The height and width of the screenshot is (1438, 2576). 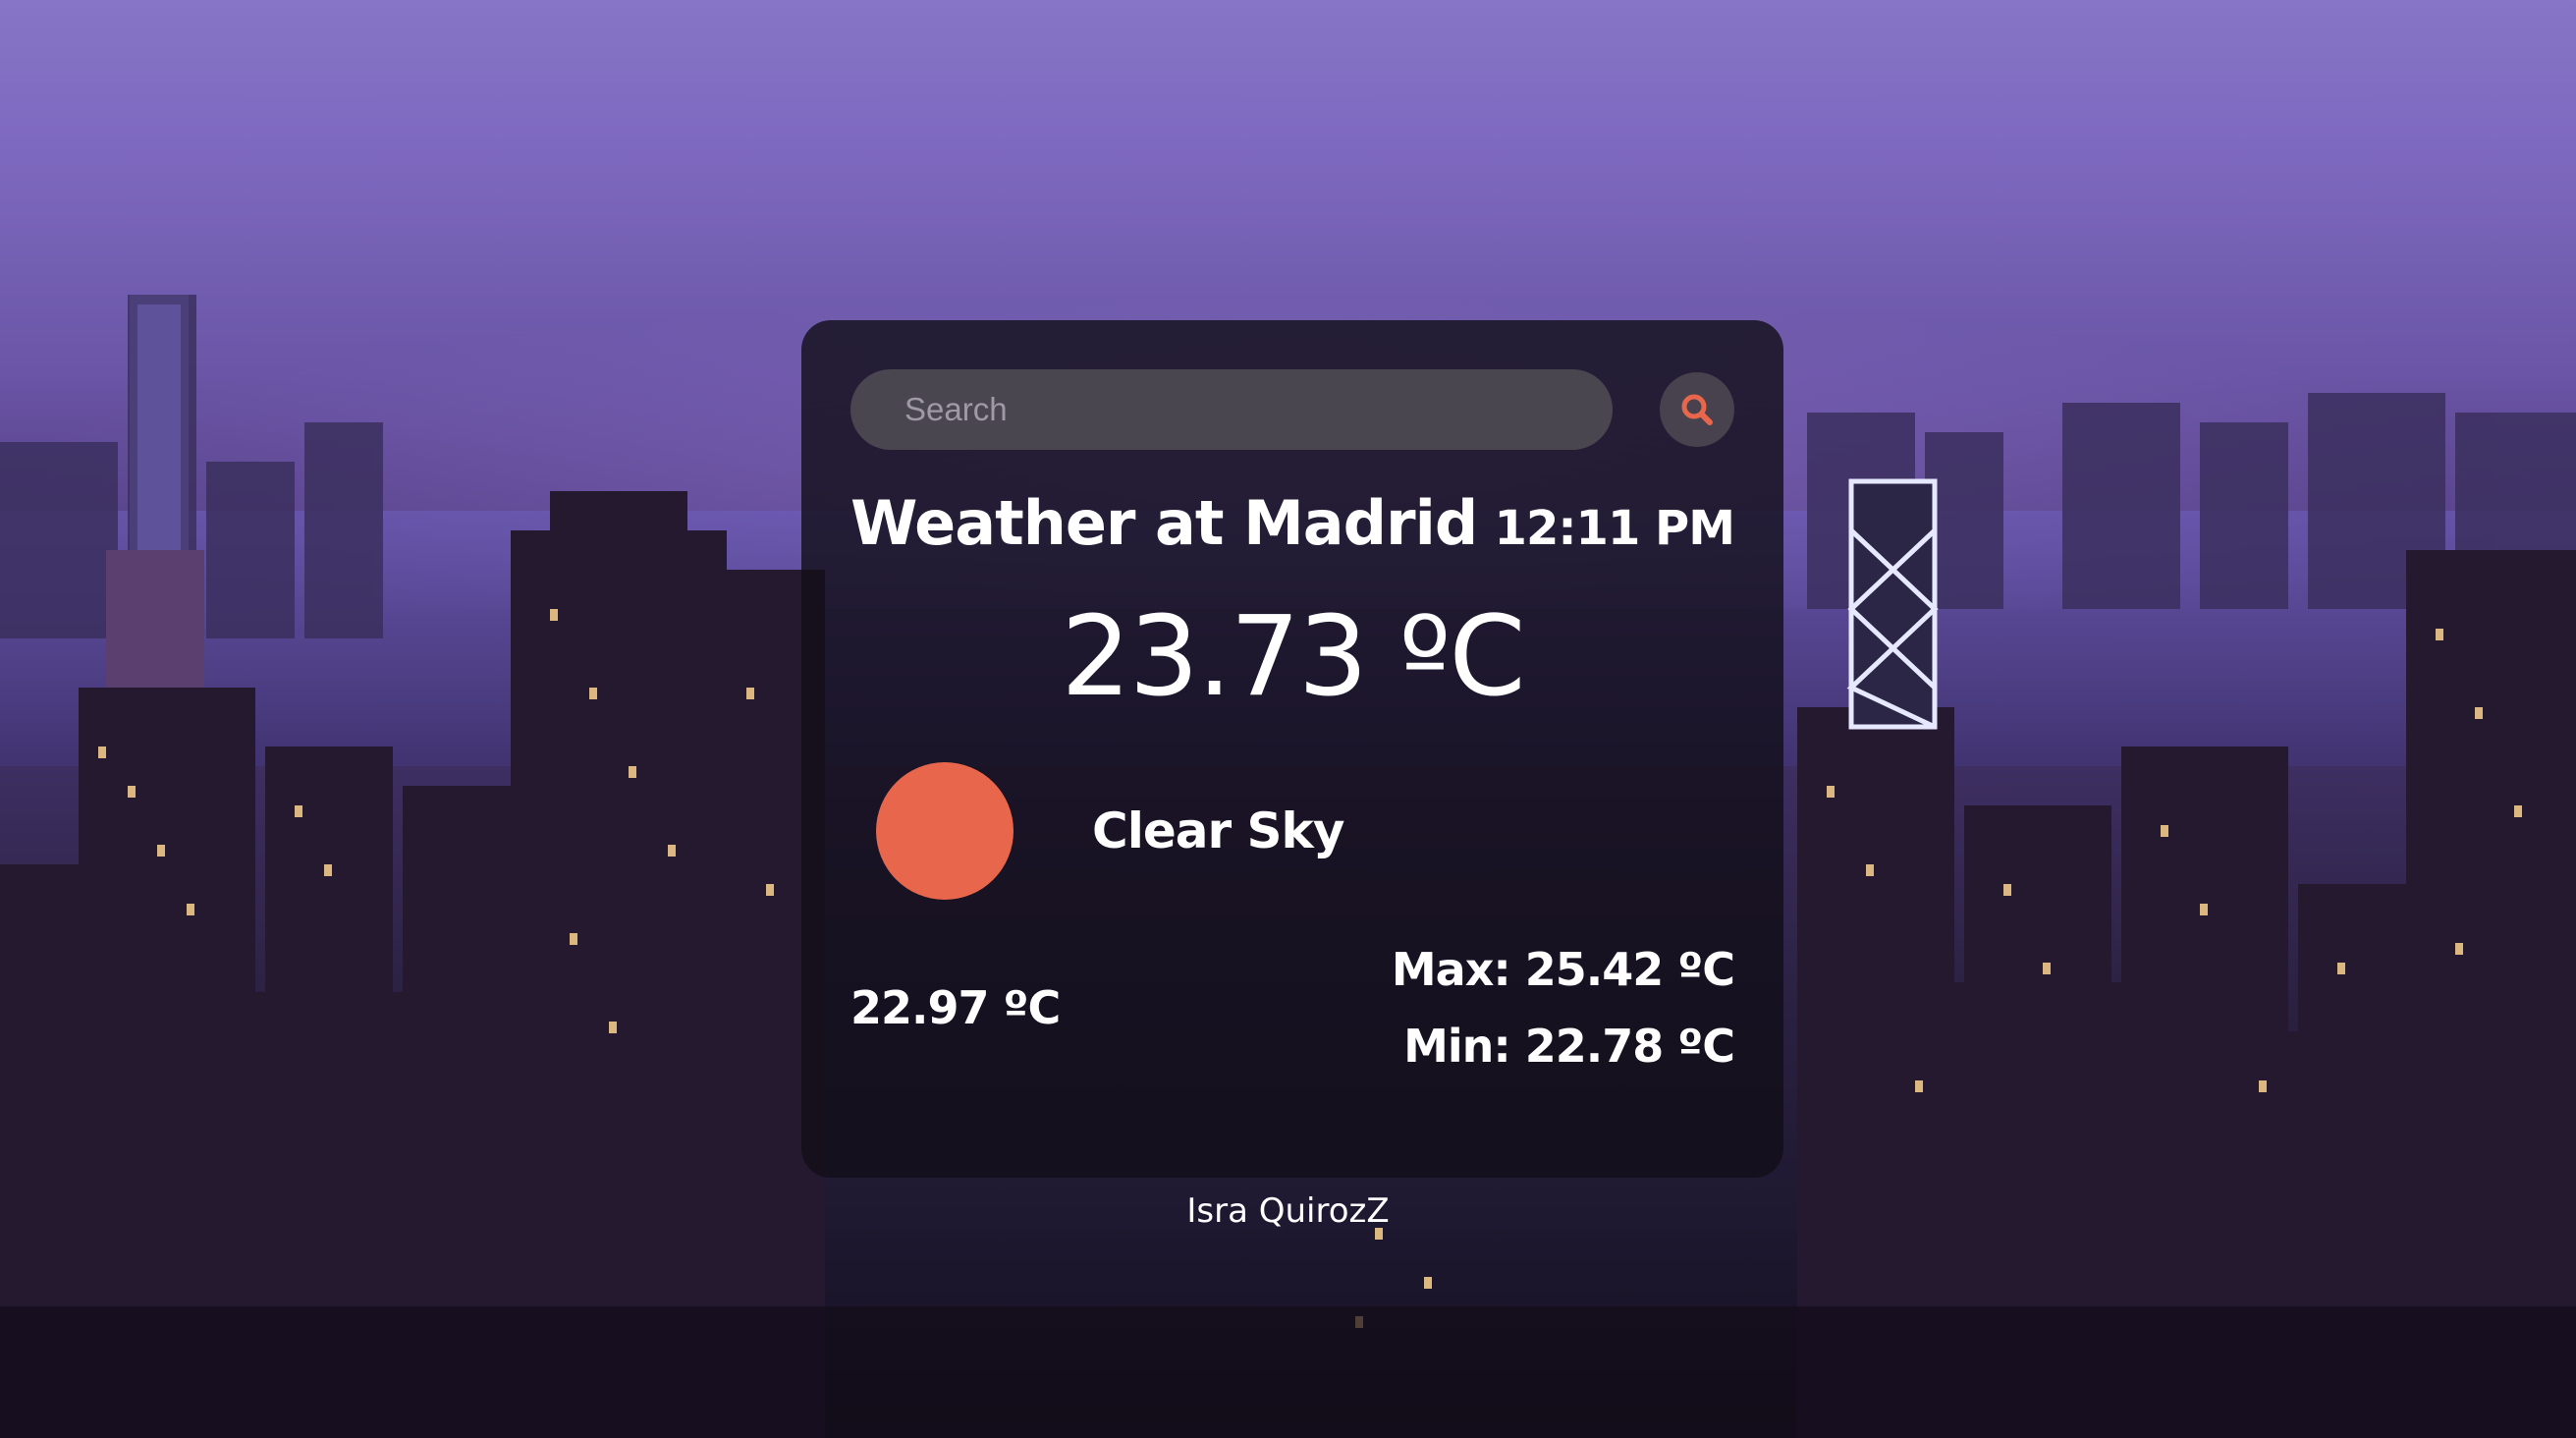 I want to click on header-row: Weather at Madrid 12:11 PM, so click(x=1292, y=526).